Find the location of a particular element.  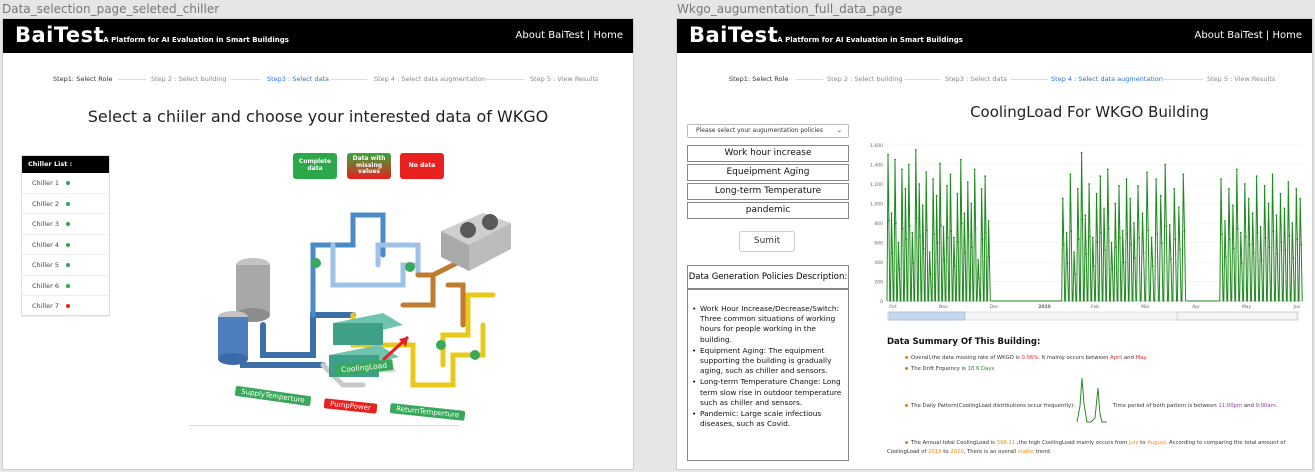

chiller-item: Chiller 1 is located at coordinates (65, 183).